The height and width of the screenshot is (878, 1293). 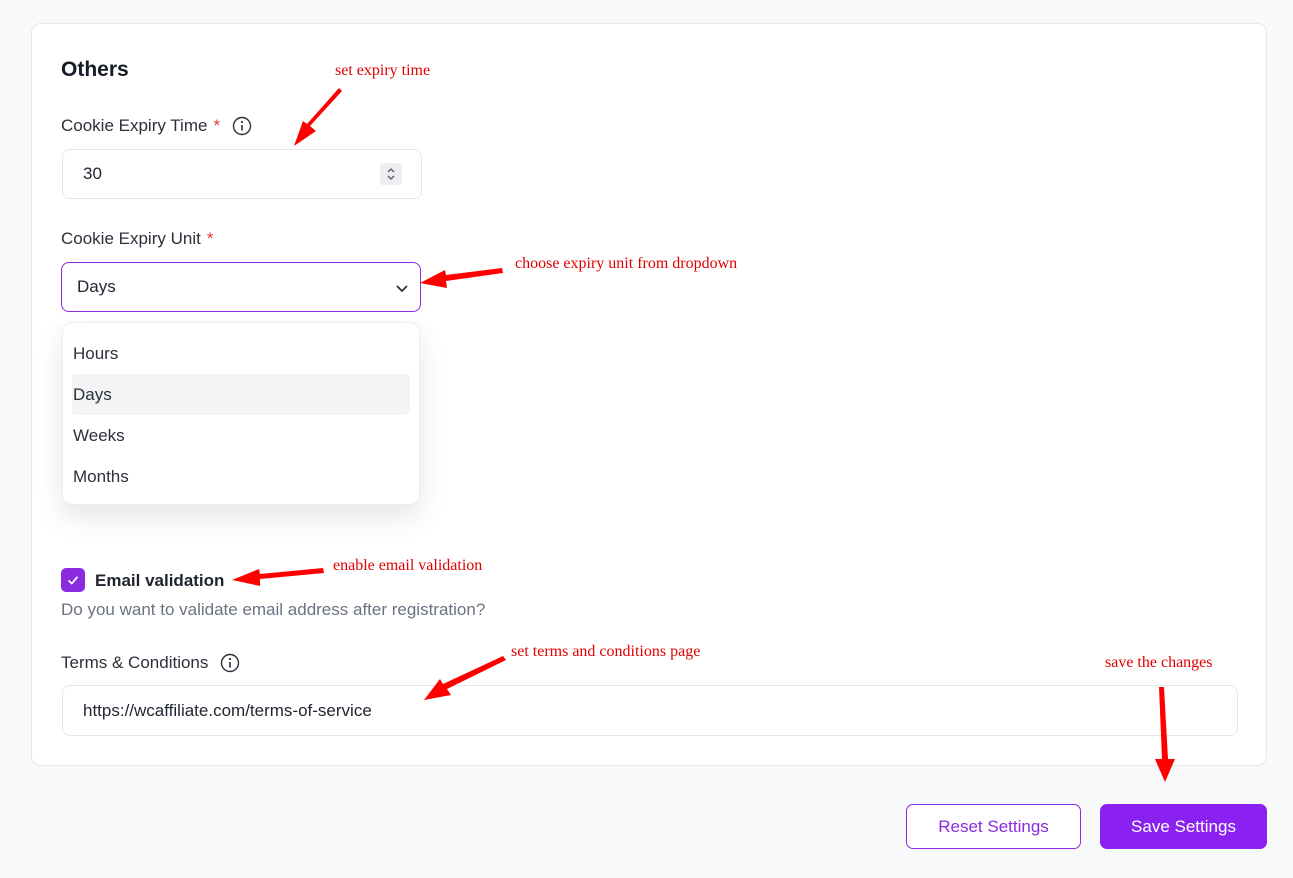 What do you see at coordinates (159, 581) in the screenshot?
I see `email-validation-label: Email validation` at bounding box center [159, 581].